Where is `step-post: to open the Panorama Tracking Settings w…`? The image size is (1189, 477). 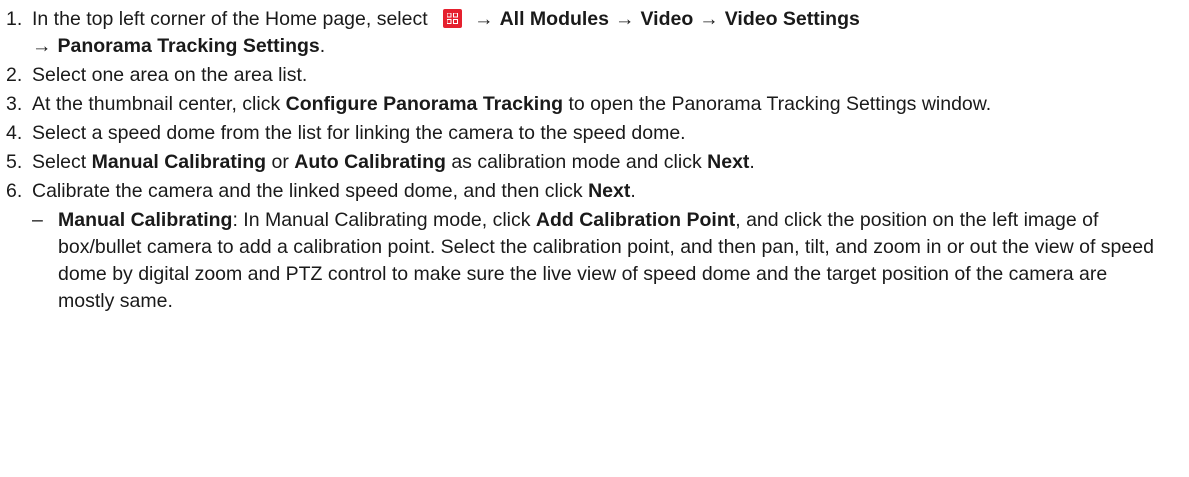
step-post: to open the Panorama Tracking Settings w… is located at coordinates (777, 104).